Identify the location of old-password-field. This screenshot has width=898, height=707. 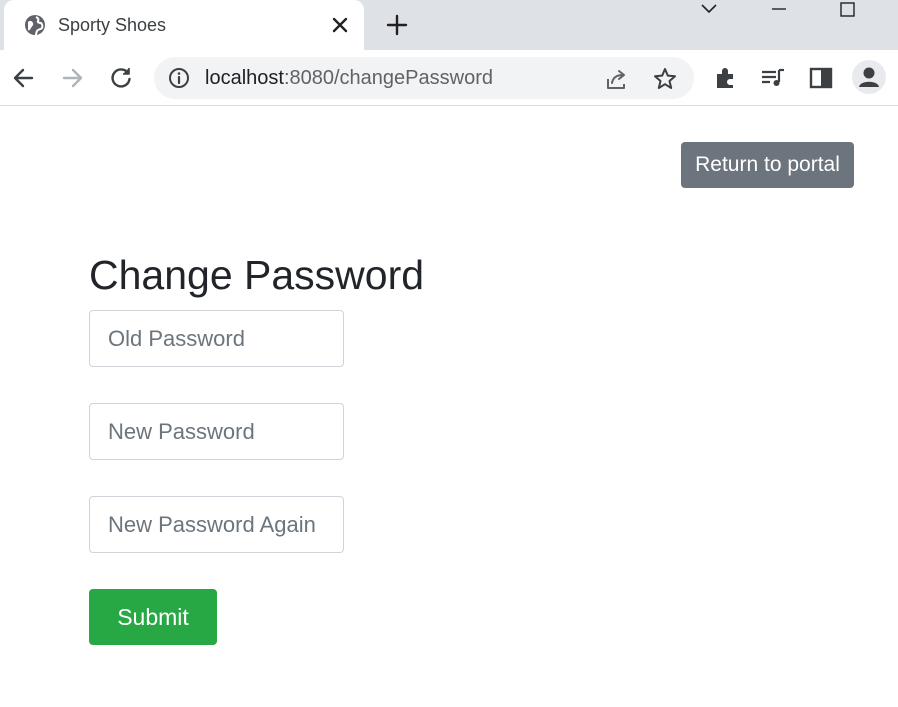
(216, 338).